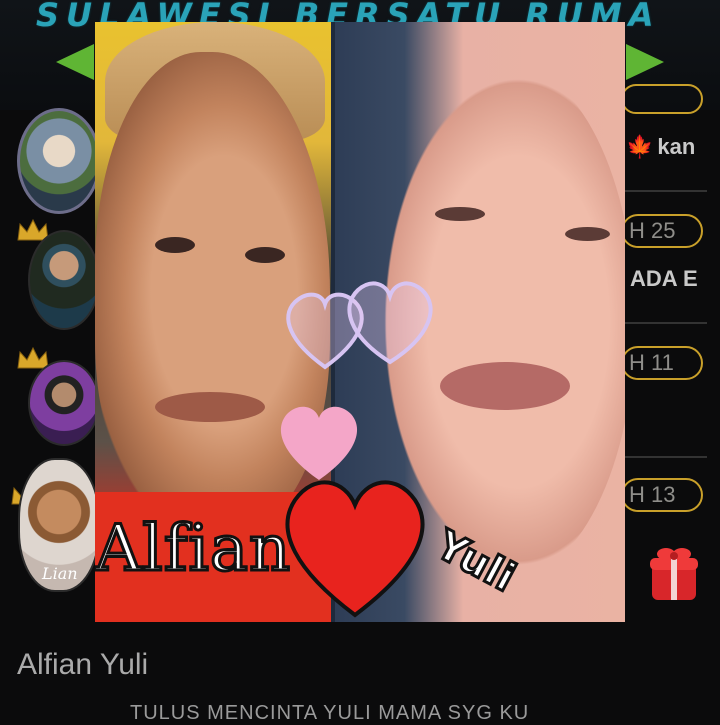 This screenshot has height=725, width=720. What do you see at coordinates (505, 386) in the screenshot?
I see `woman-lips` at bounding box center [505, 386].